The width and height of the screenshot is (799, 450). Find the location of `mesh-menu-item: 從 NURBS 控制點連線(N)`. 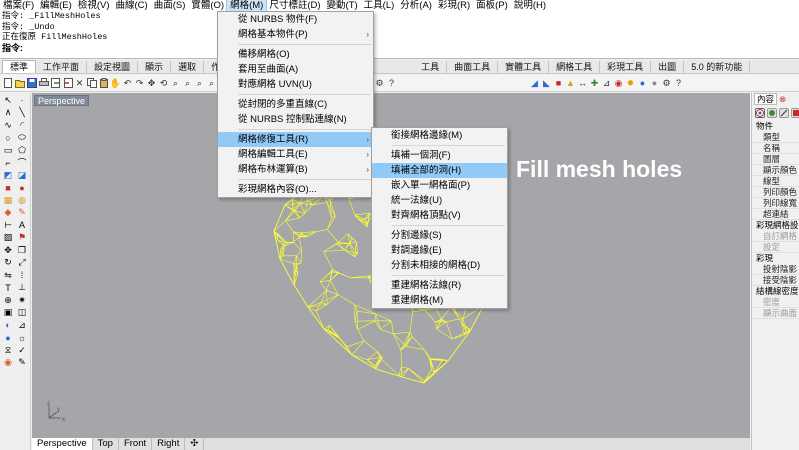

mesh-menu-item: 從 NURBS 控制點連線(N) is located at coordinates (295, 119).